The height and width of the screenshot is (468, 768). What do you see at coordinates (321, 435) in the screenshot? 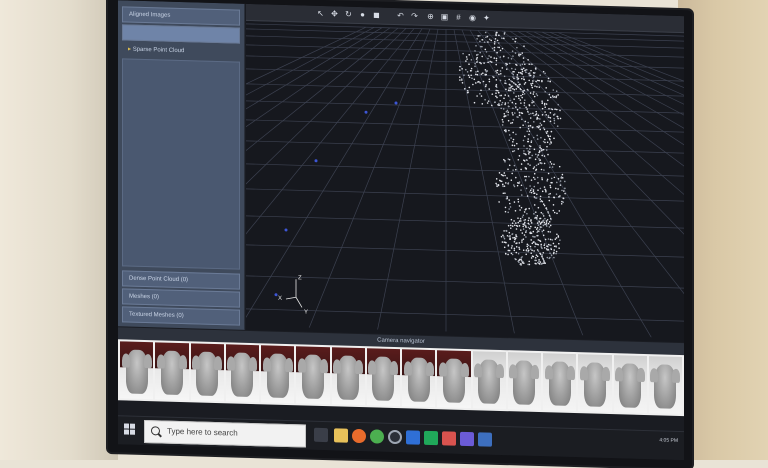
I see `task-view-icon` at bounding box center [321, 435].